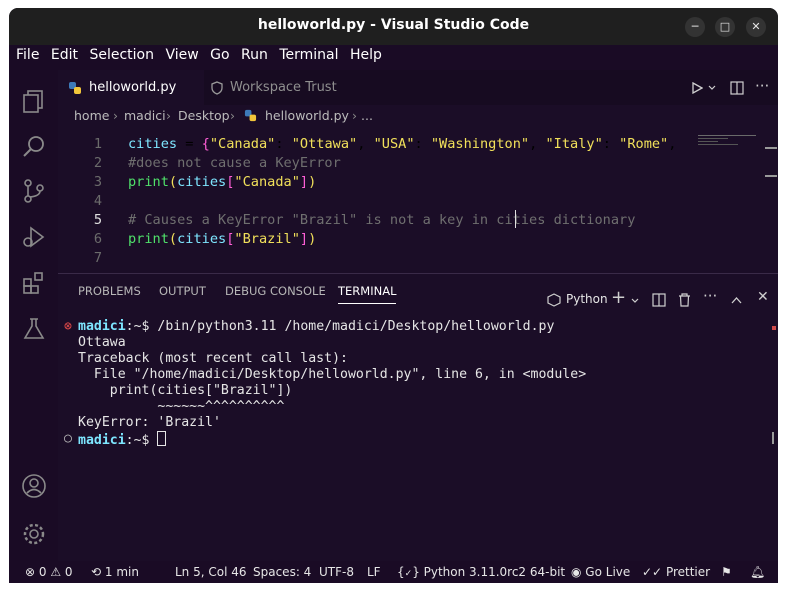  What do you see at coordinates (431, 572) in the screenshot?
I see `language-mode: {✓} Python` at bounding box center [431, 572].